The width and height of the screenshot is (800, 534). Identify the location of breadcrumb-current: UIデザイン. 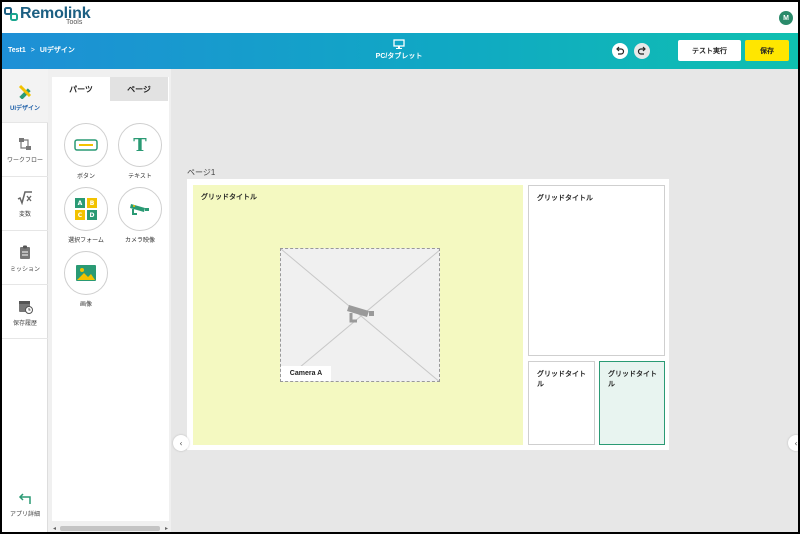
(57, 50).